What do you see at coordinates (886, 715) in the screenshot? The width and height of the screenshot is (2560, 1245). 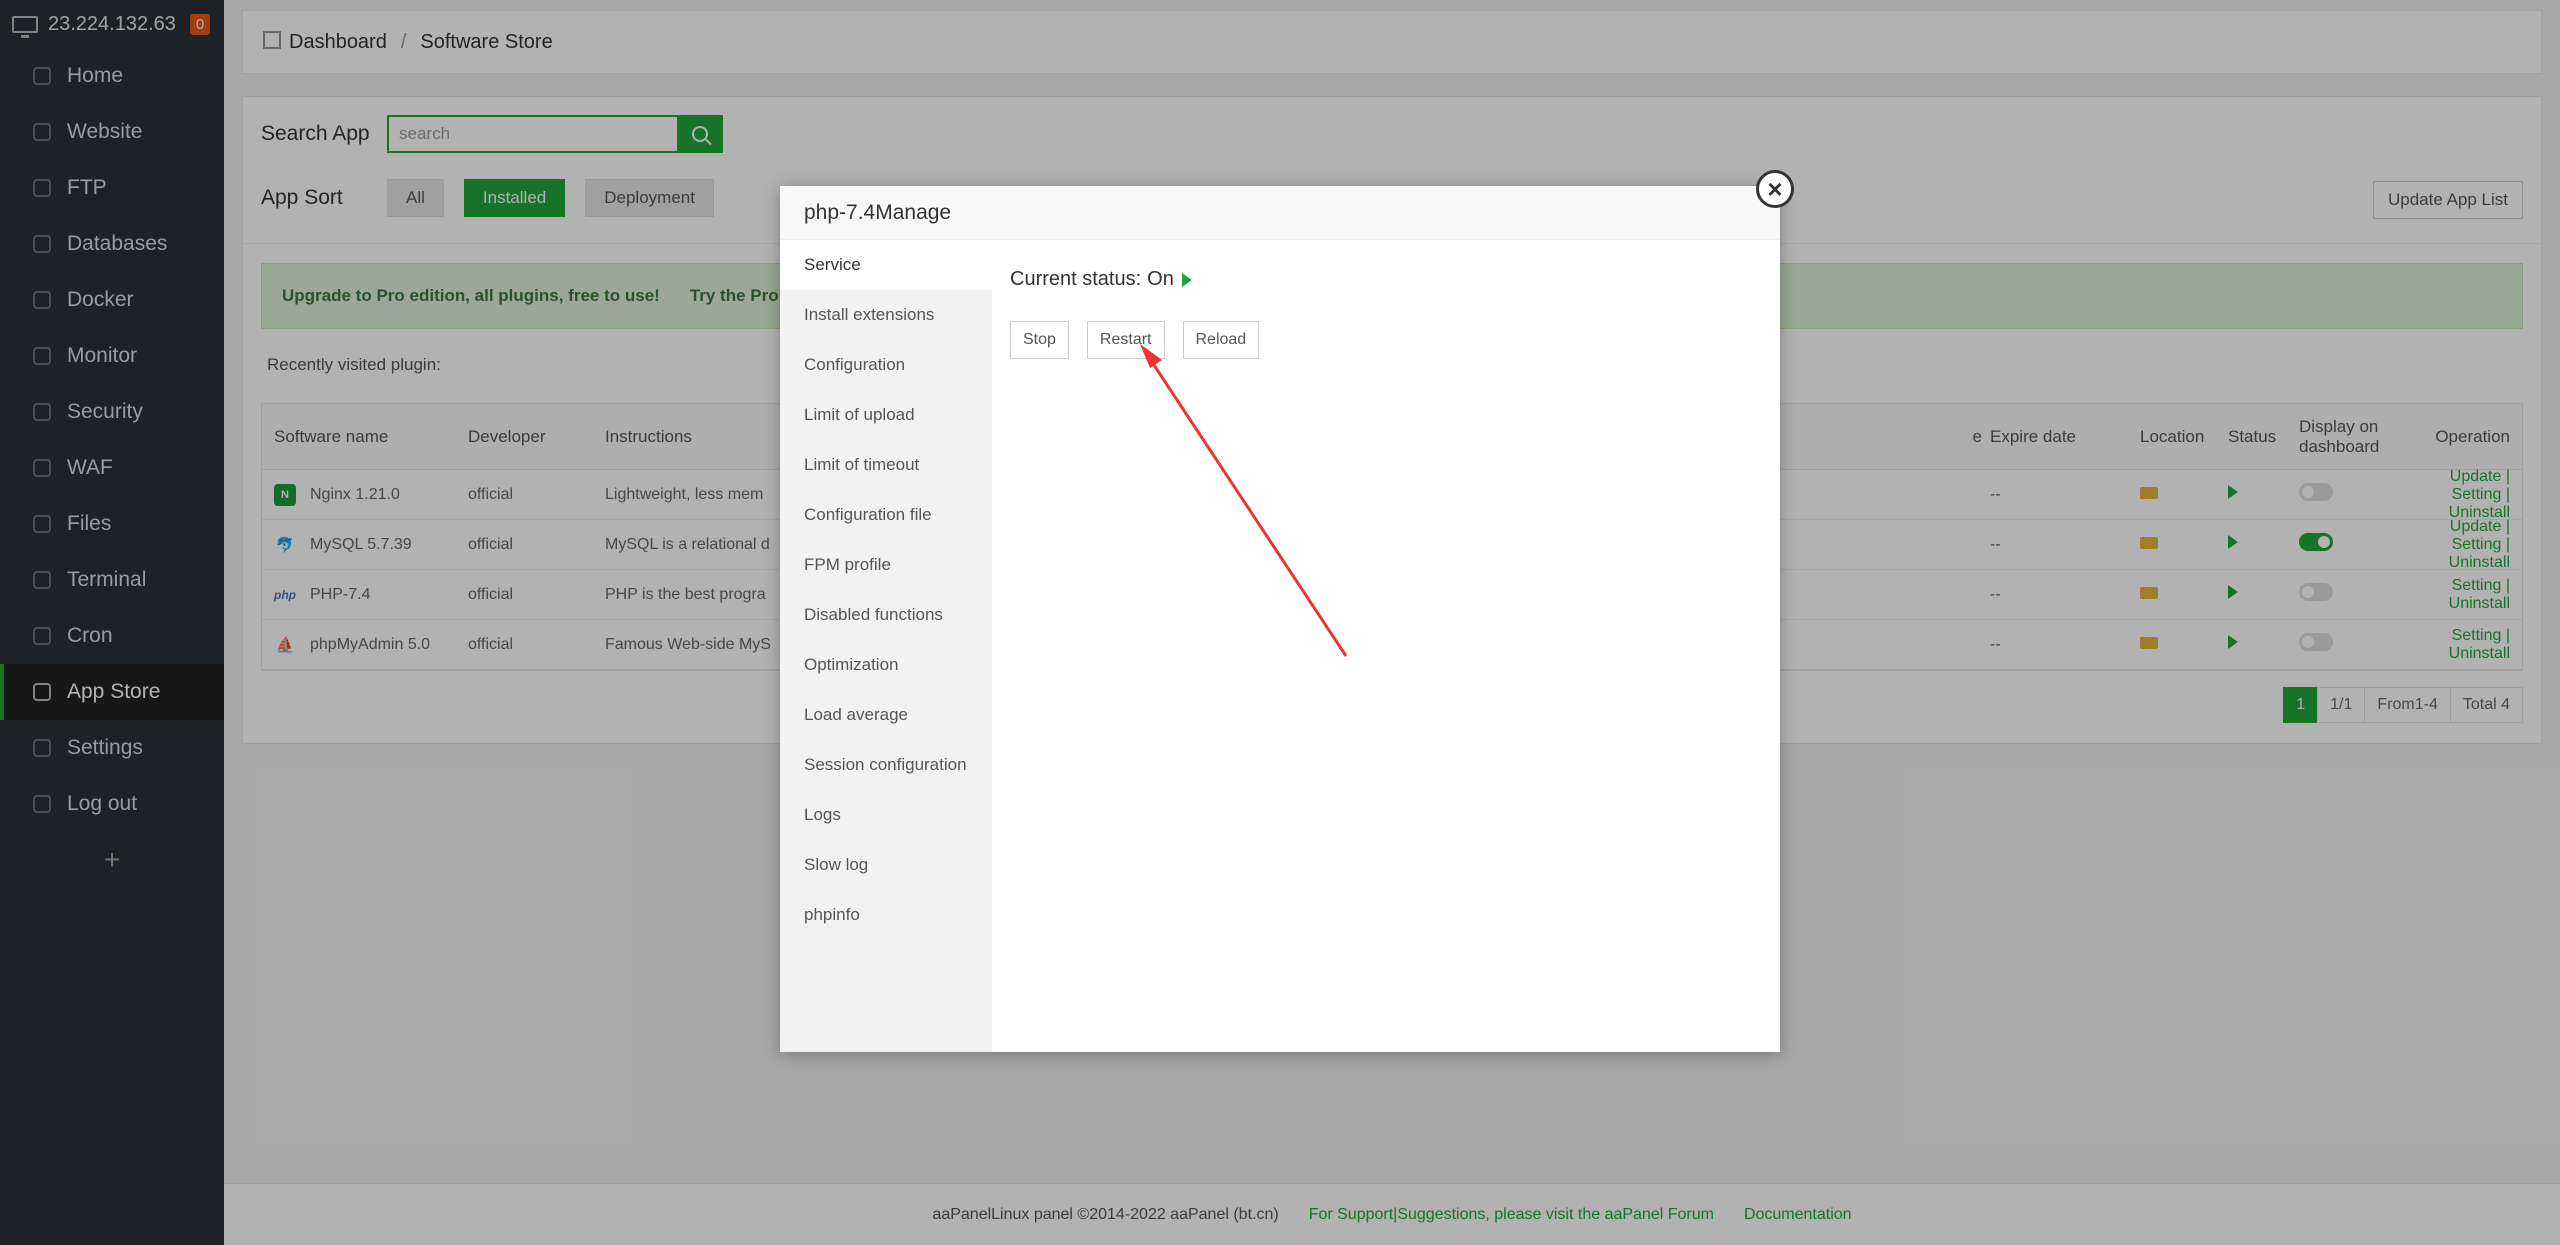 I see `menu-item-load-average: Load average` at bounding box center [886, 715].